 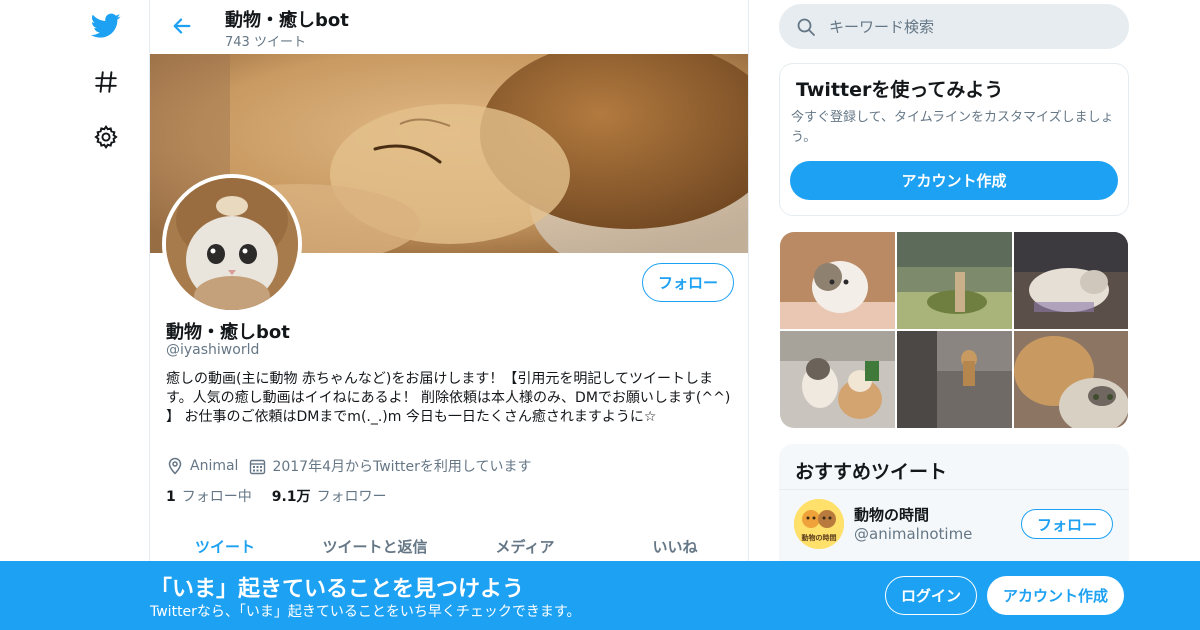 What do you see at coordinates (1055, 595) in the screenshot?
I see `bottom-create-account-button: アカウント作成` at bounding box center [1055, 595].